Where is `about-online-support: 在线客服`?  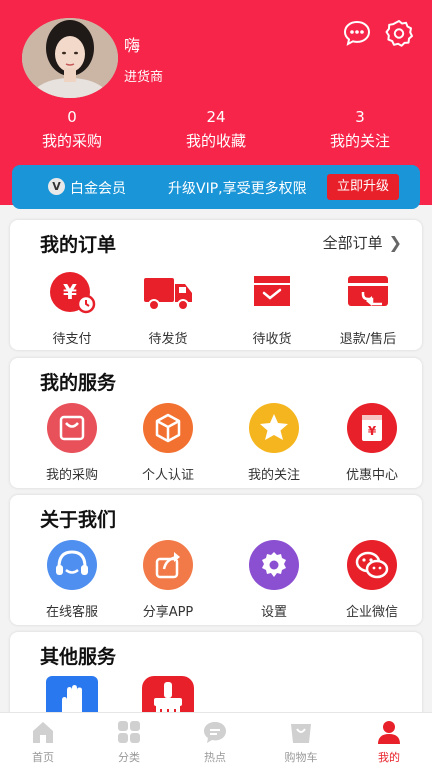 about-online-support: 在线客服 is located at coordinates (72, 579).